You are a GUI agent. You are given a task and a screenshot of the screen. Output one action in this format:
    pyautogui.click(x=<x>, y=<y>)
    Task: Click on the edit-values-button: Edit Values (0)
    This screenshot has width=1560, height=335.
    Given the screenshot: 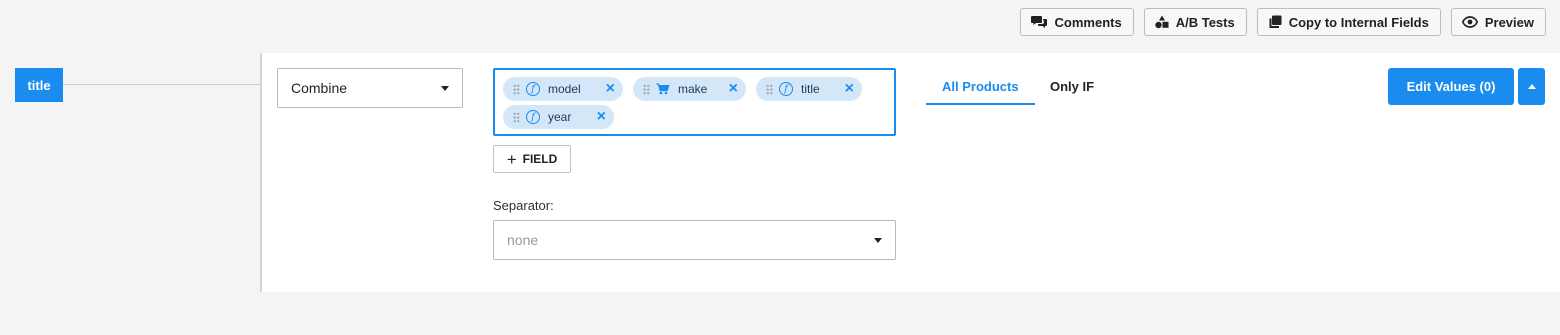 What is the action you would take?
    pyautogui.click(x=1451, y=86)
    